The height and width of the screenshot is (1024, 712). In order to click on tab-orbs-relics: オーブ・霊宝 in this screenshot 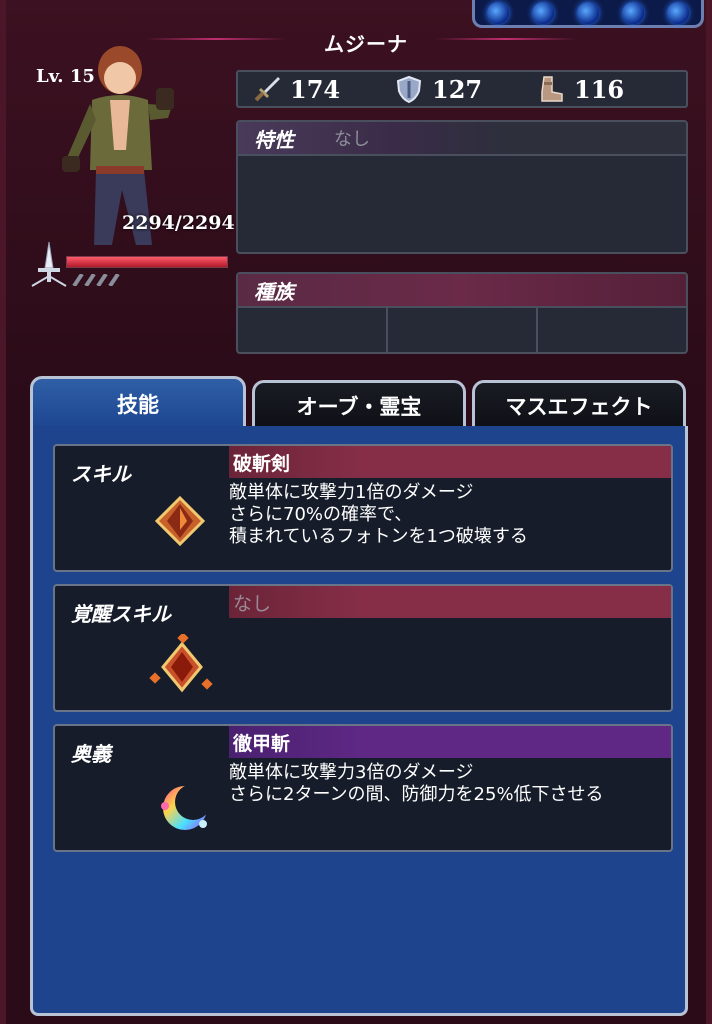, I will do `click(359, 404)`.